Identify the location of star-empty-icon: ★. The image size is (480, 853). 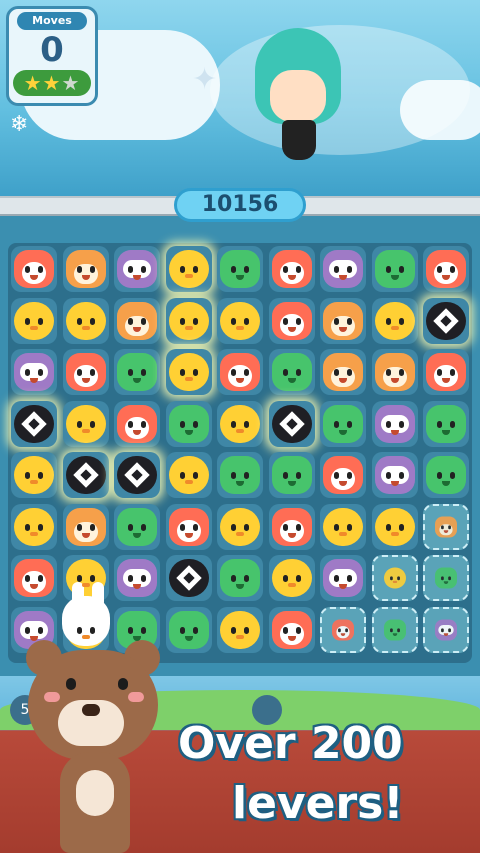
(71, 83).